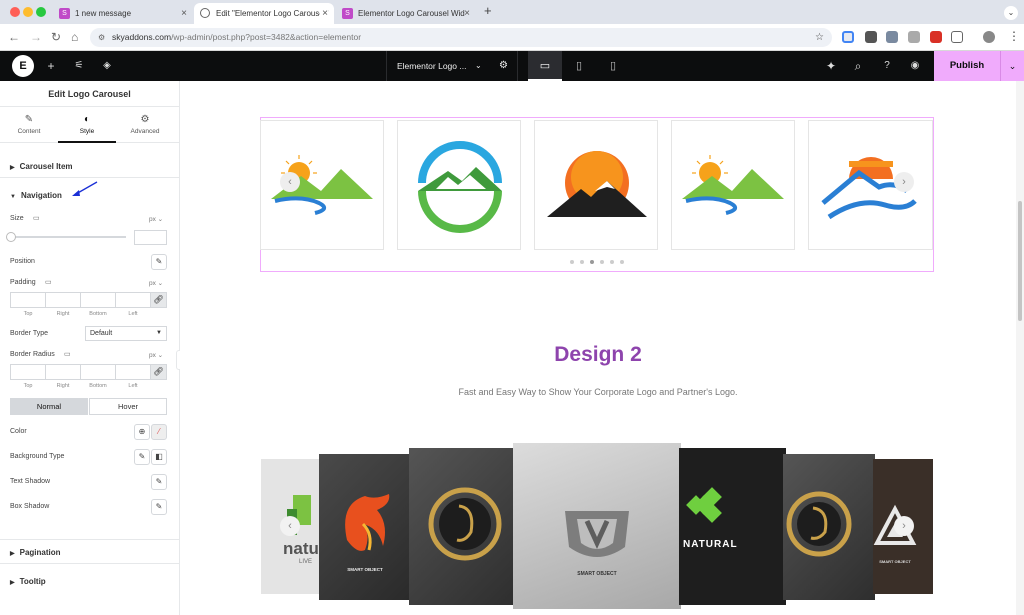 The image size is (1024, 615). Describe the element at coordinates (28, 372) in the screenshot. I see `radius-top-input` at that location.